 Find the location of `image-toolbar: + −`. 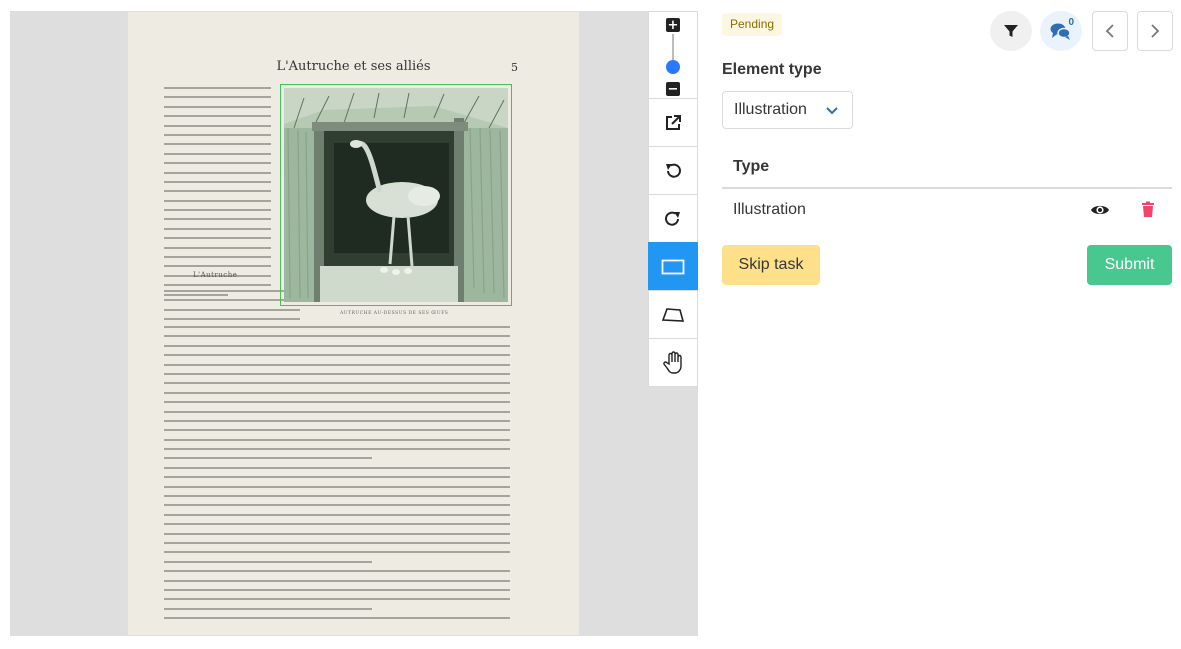

image-toolbar: + − is located at coordinates (673, 199).